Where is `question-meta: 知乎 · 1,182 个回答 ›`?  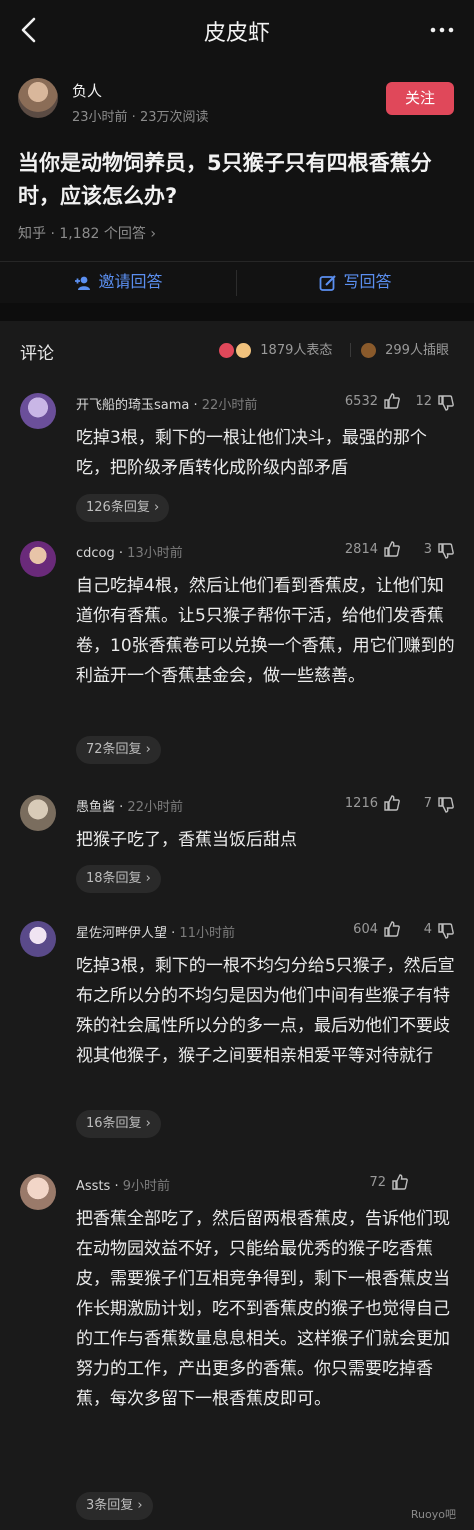 question-meta: 知乎 · 1,182 个回答 › is located at coordinates (87, 233).